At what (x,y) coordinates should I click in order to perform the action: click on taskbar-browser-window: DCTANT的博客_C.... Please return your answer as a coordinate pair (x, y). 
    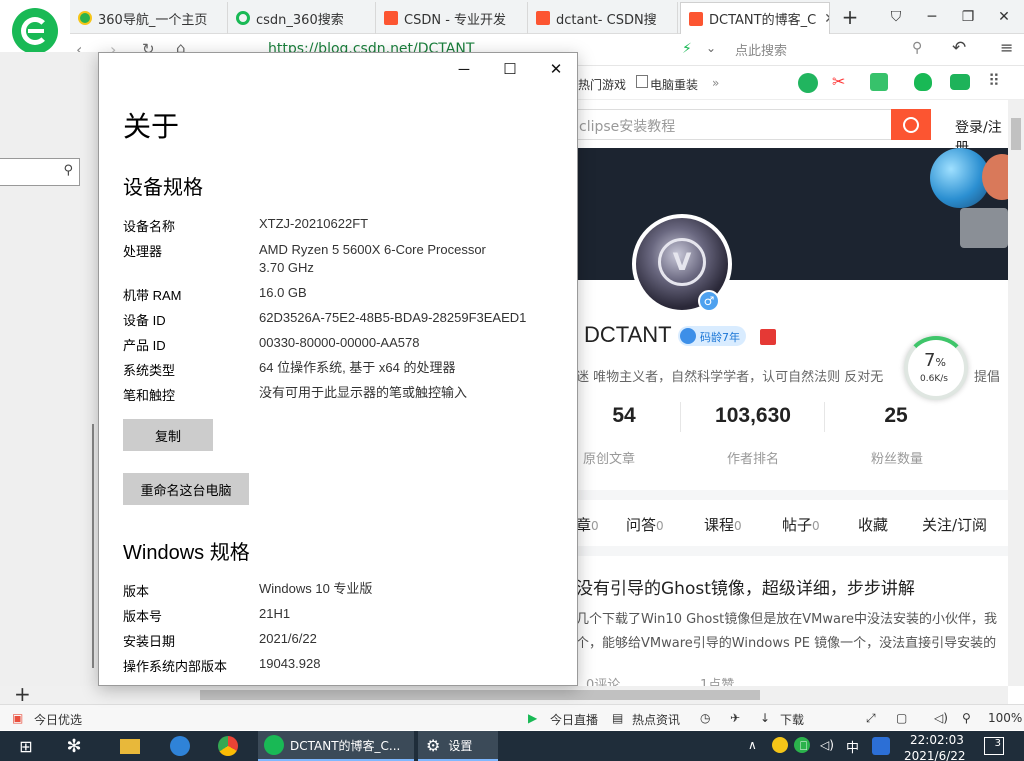
    Looking at the image, I should click on (336, 746).